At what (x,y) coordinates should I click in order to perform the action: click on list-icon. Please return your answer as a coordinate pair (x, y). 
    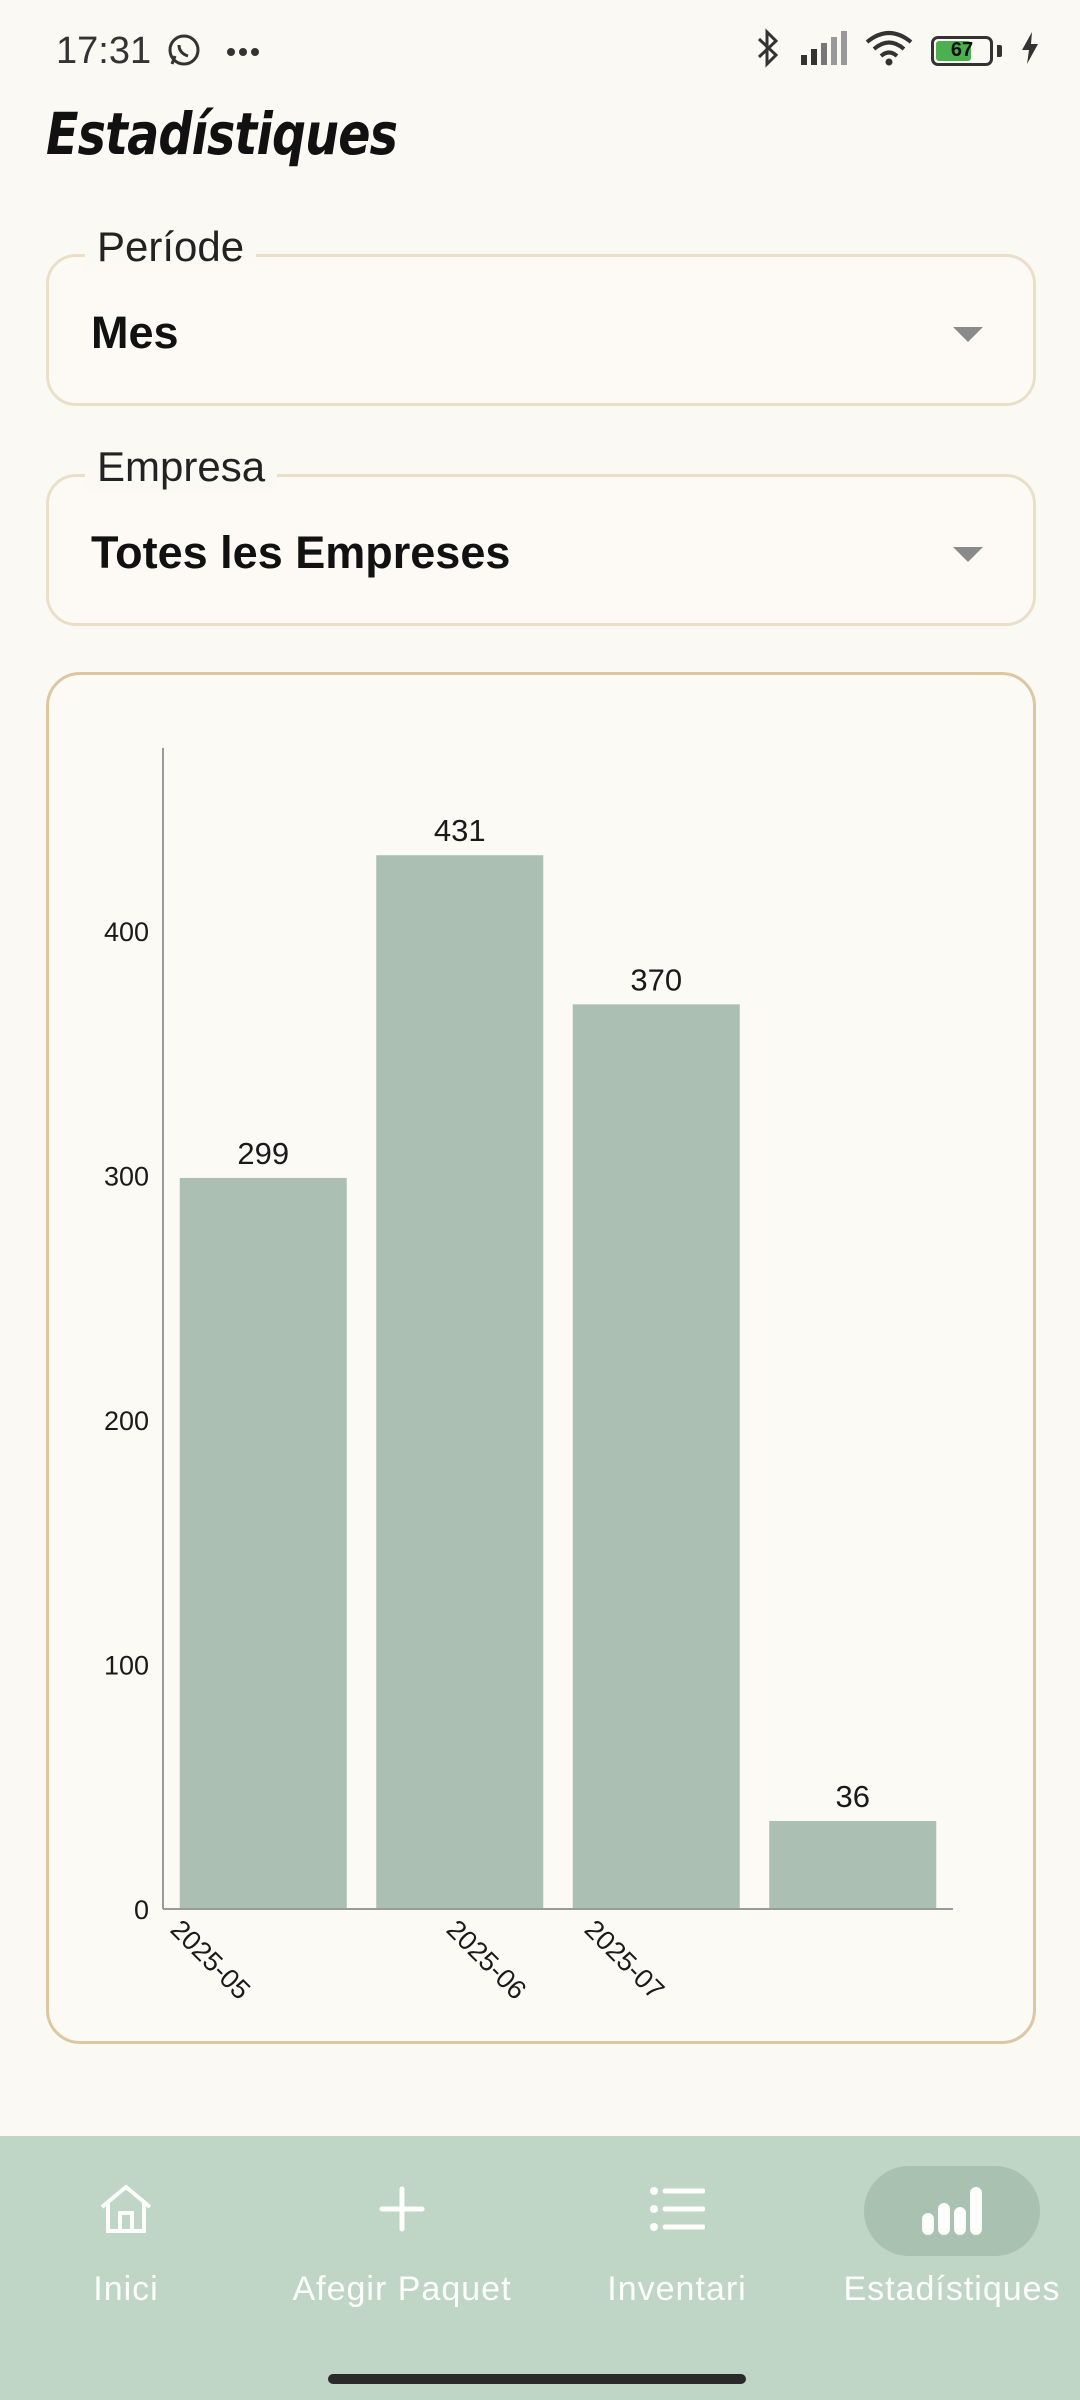
    Looking at the image, I should click on (677, 2211).